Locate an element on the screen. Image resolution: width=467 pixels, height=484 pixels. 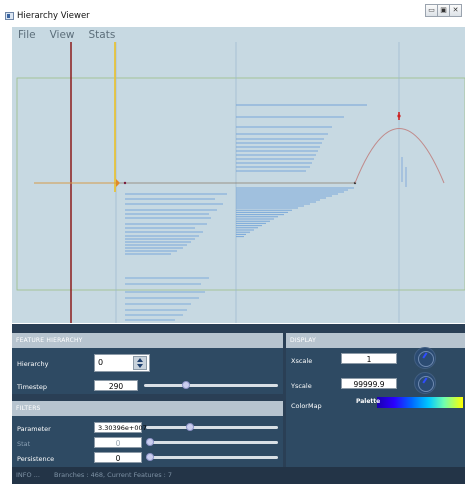
close-icon: ✕ is located at coordinates (455, 10).